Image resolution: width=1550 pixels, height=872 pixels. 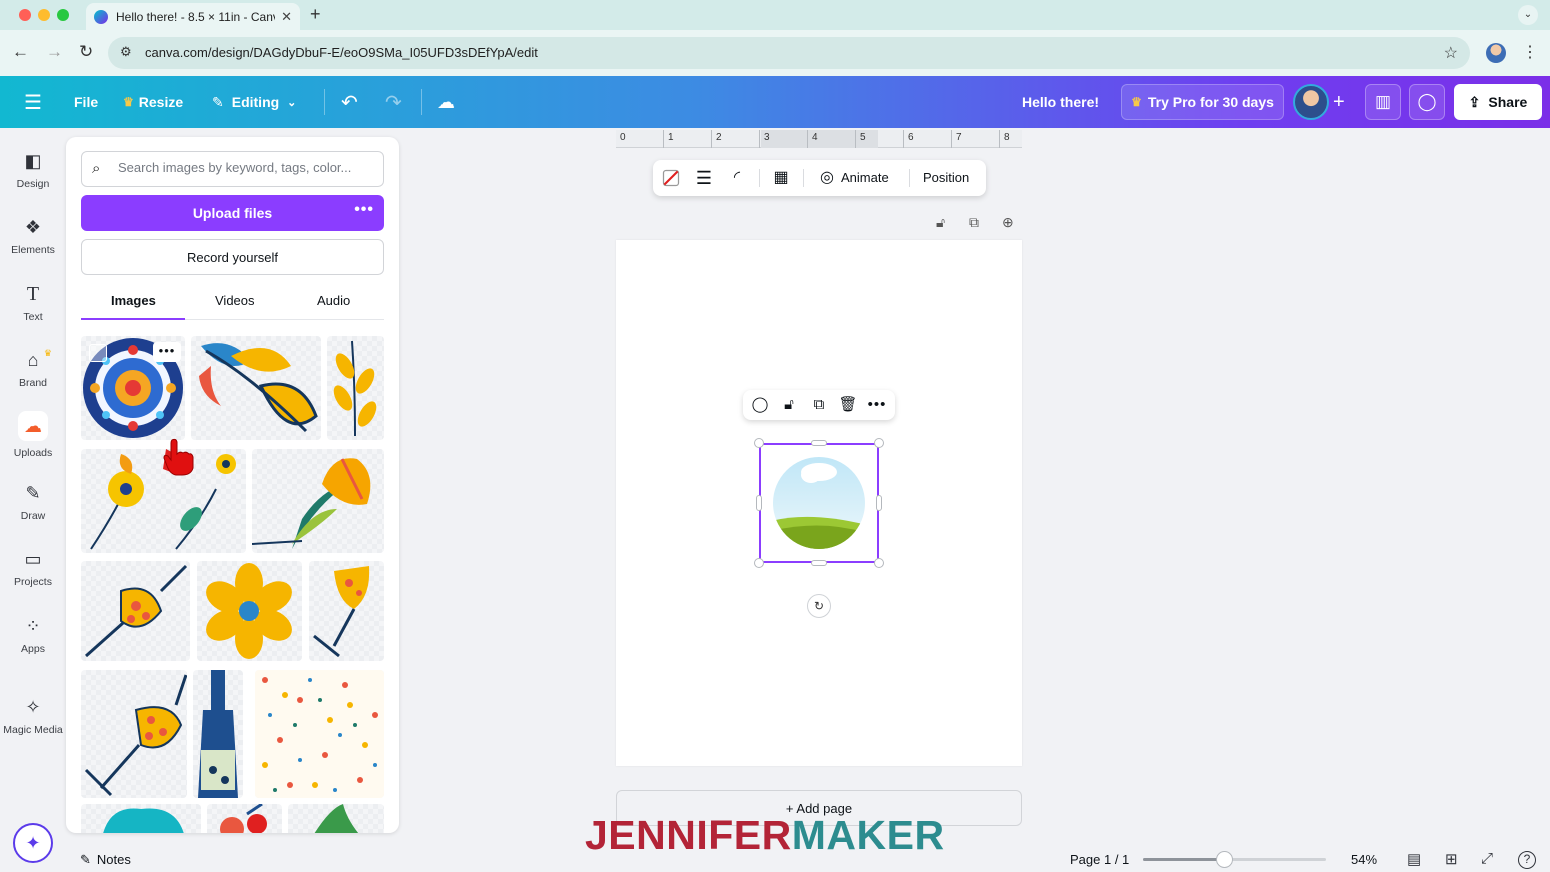 What do you see at coordinates (336, 818) in the screenshot?
I see `upload-thumbnail-green-leaf` at bounding box center [336, 818].